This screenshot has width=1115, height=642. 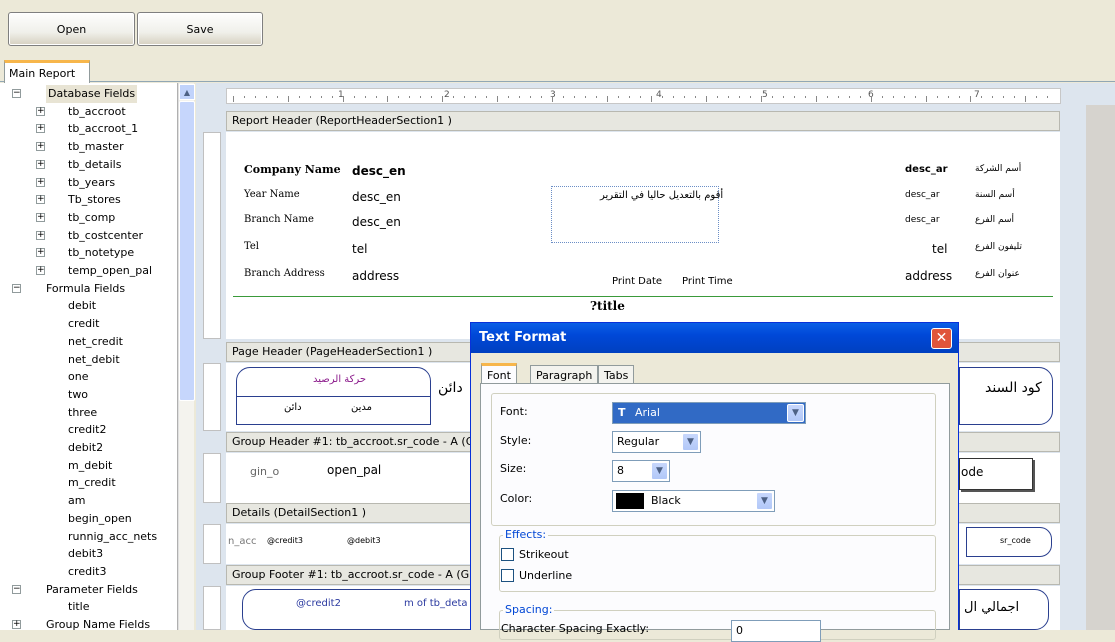 What do you see at coordinates (292, 169) in the screenshot?
I see `header-label-field: Company Name` at bounding box center [292, 169].